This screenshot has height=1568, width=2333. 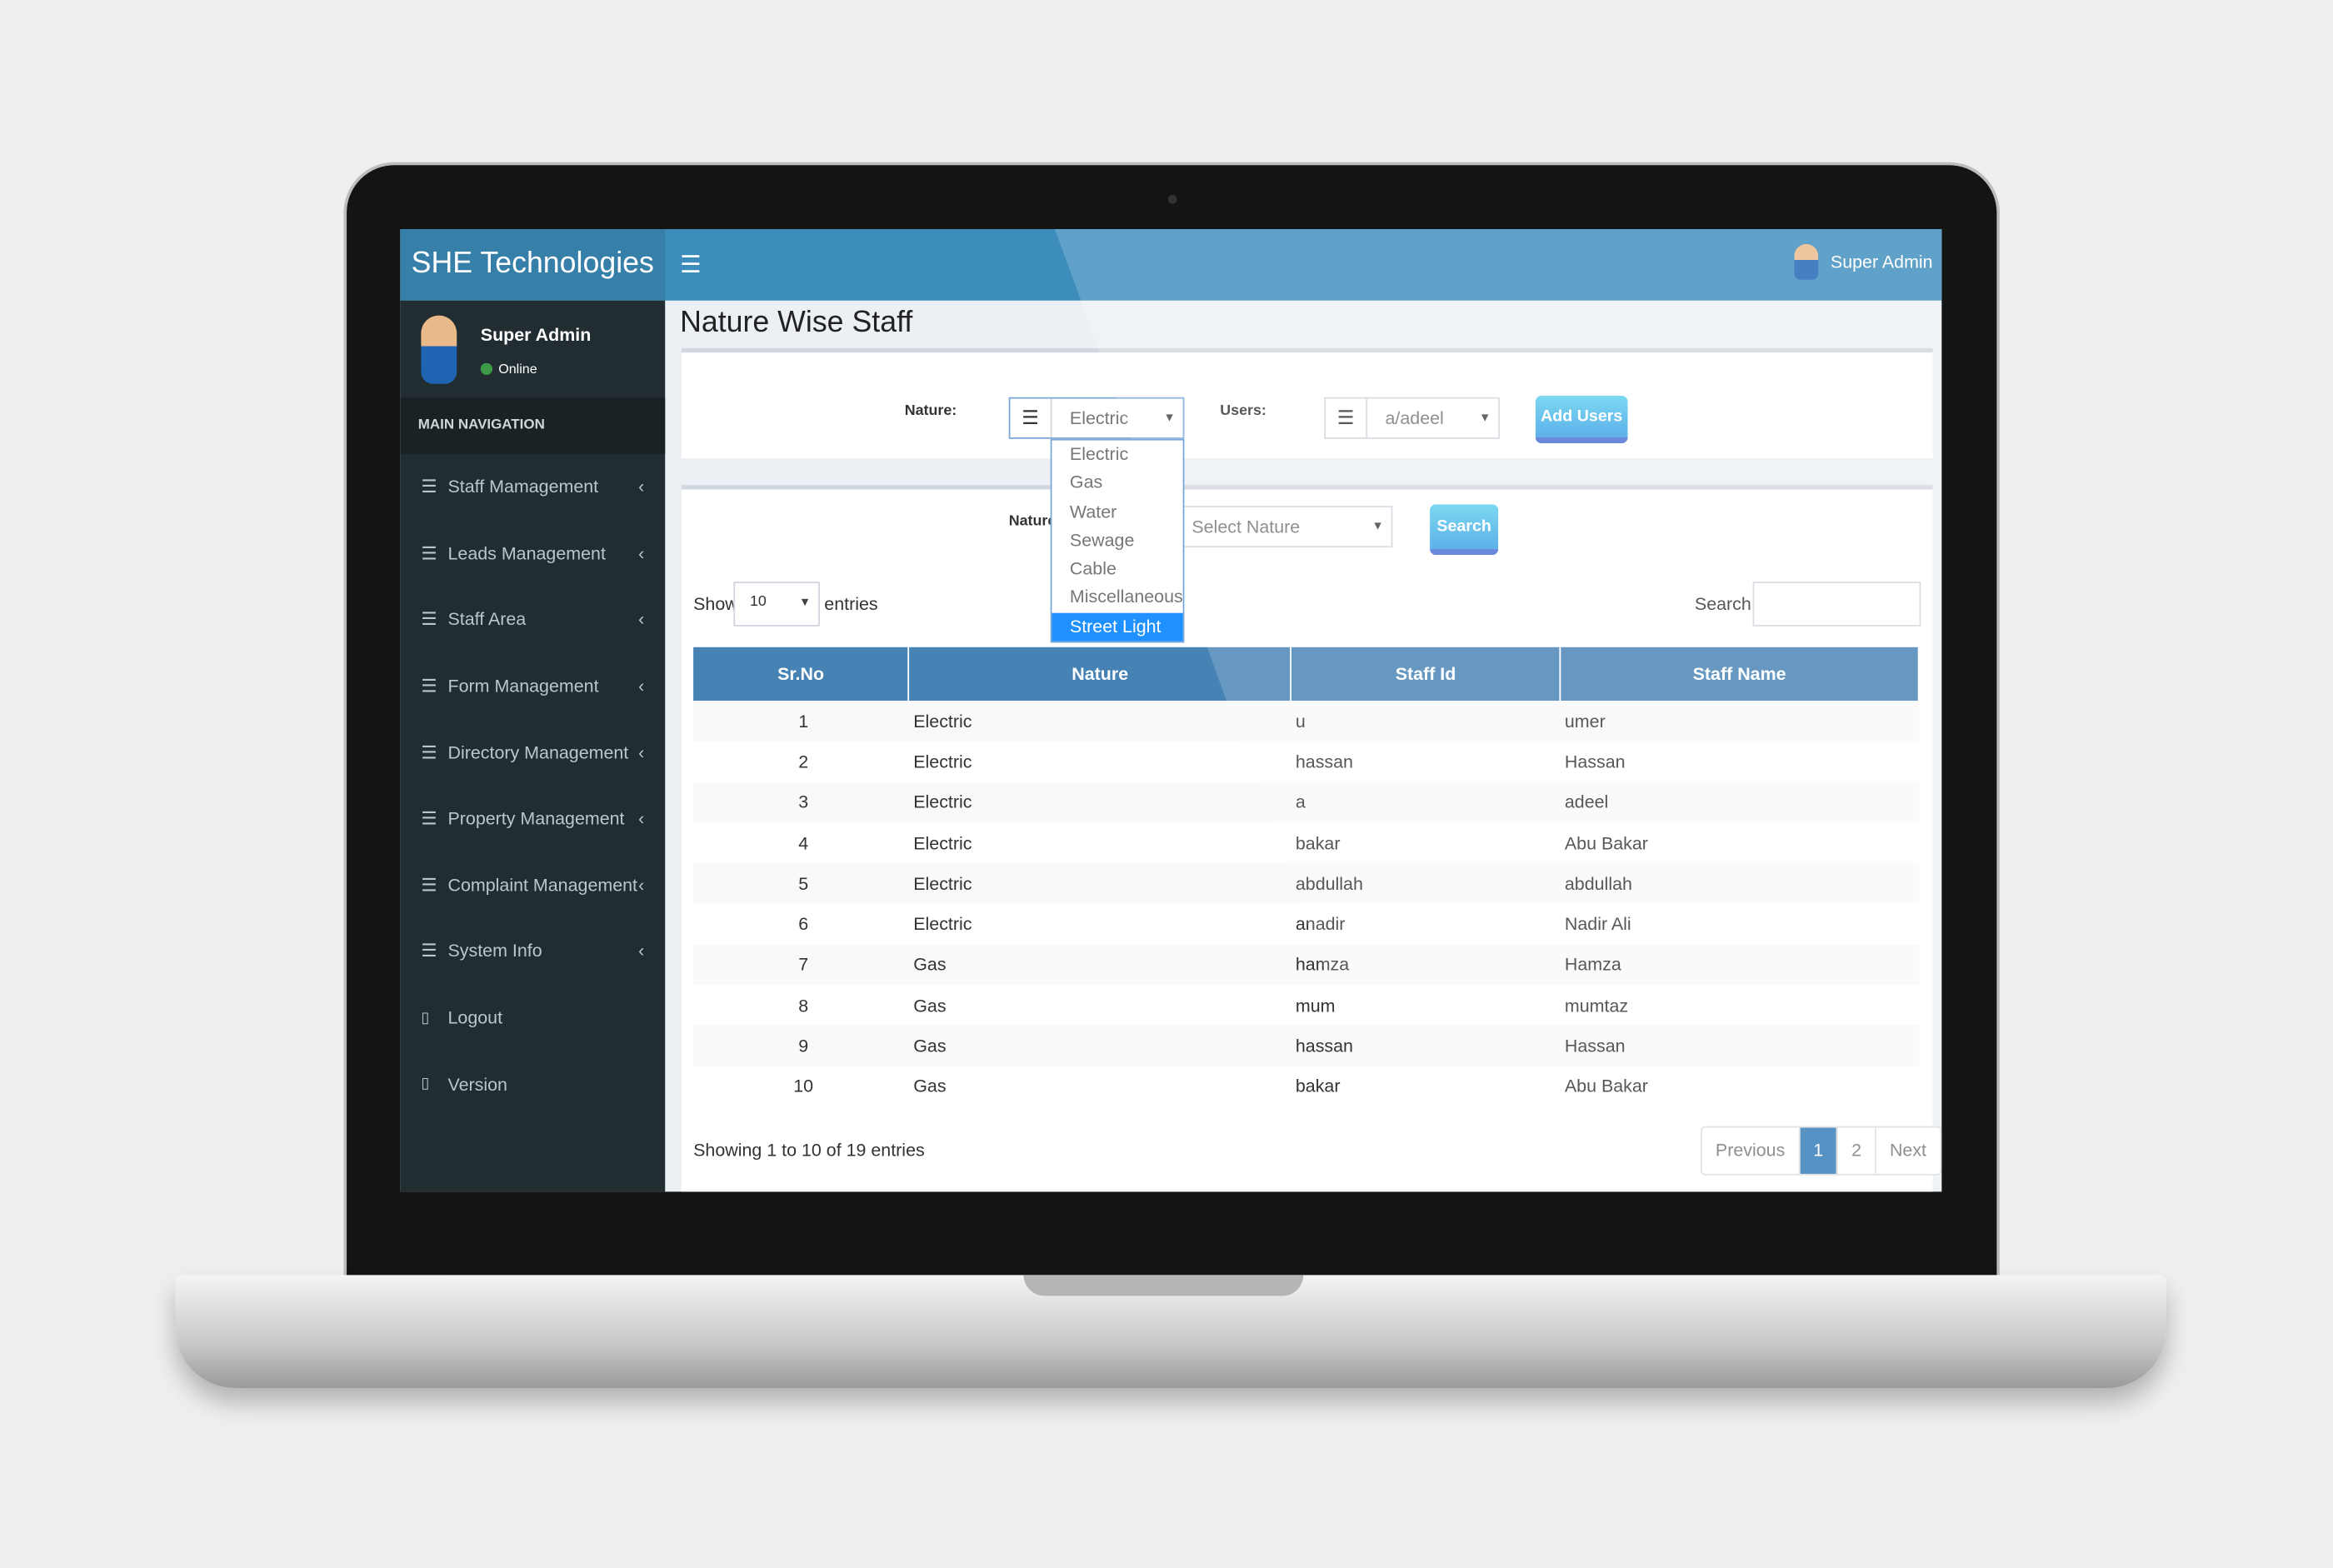 What do you see at coordinates (803, 761) in the screenshot?
I see `table-cell: 2` at bounding box center [803, 761].